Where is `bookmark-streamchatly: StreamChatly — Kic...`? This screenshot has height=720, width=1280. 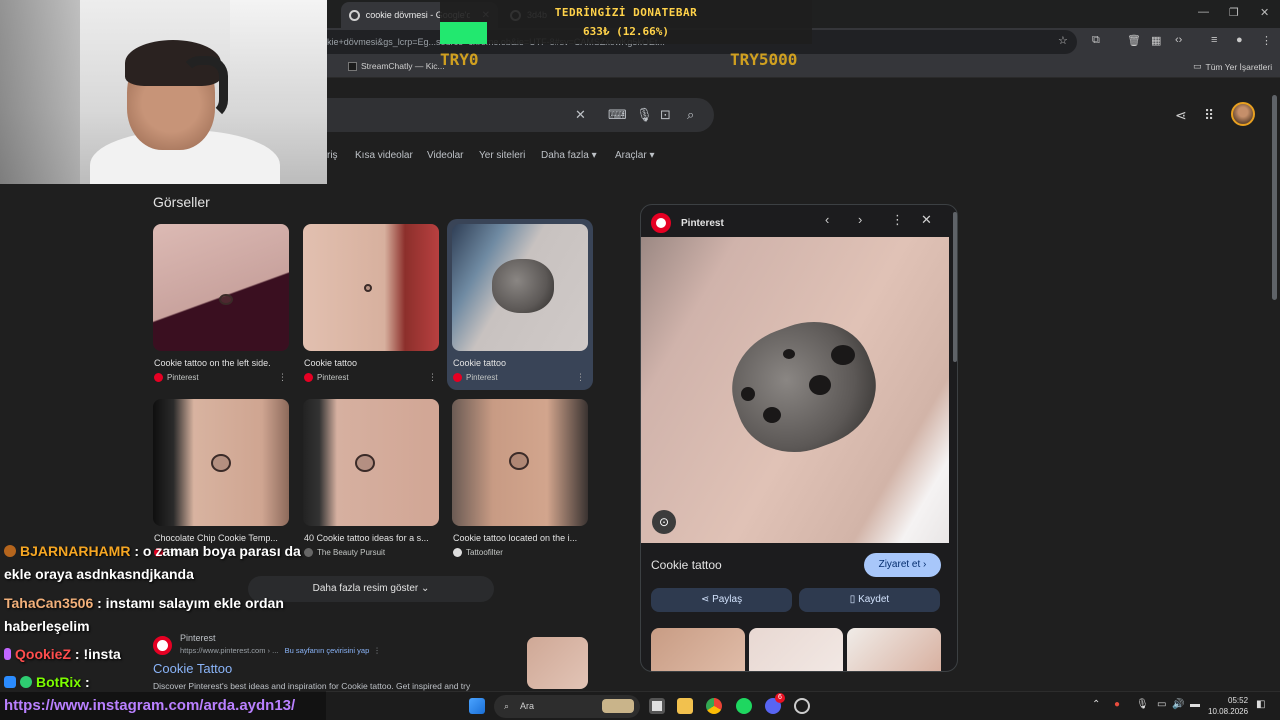 bookmark-streamchatly: StreamChatly — Kic... is located at coordinates (396, 66).